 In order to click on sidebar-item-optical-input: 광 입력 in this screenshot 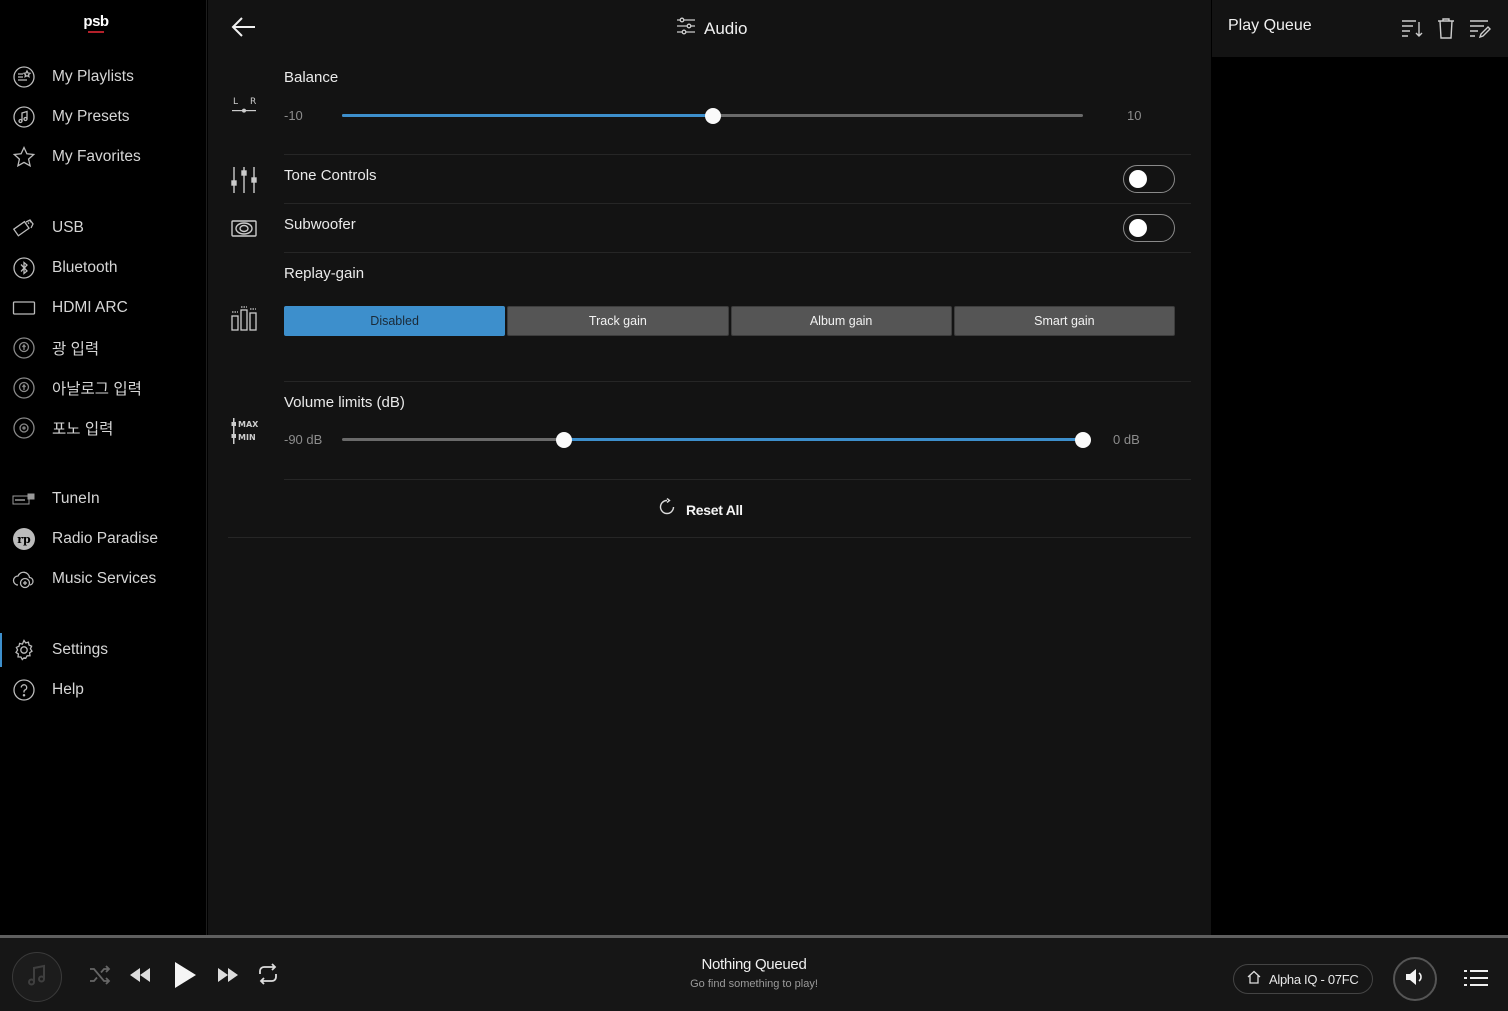, I will do `click(103, 348)`.